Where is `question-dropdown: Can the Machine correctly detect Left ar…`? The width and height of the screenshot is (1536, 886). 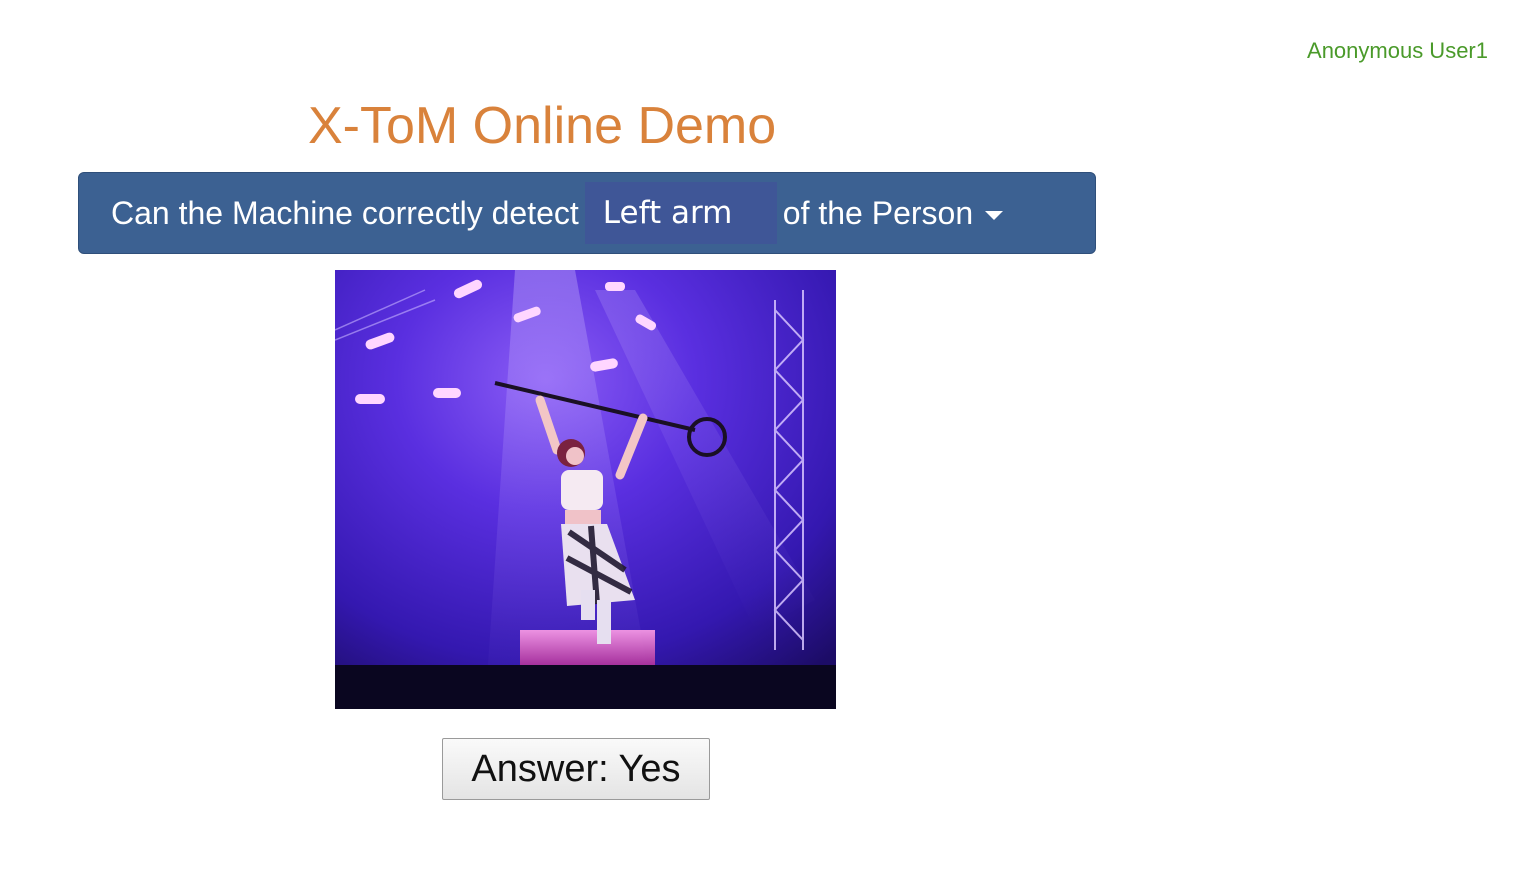 question-dropdown: Can the Machine correctly detect Left ar… is located at coordinates (587, 213).